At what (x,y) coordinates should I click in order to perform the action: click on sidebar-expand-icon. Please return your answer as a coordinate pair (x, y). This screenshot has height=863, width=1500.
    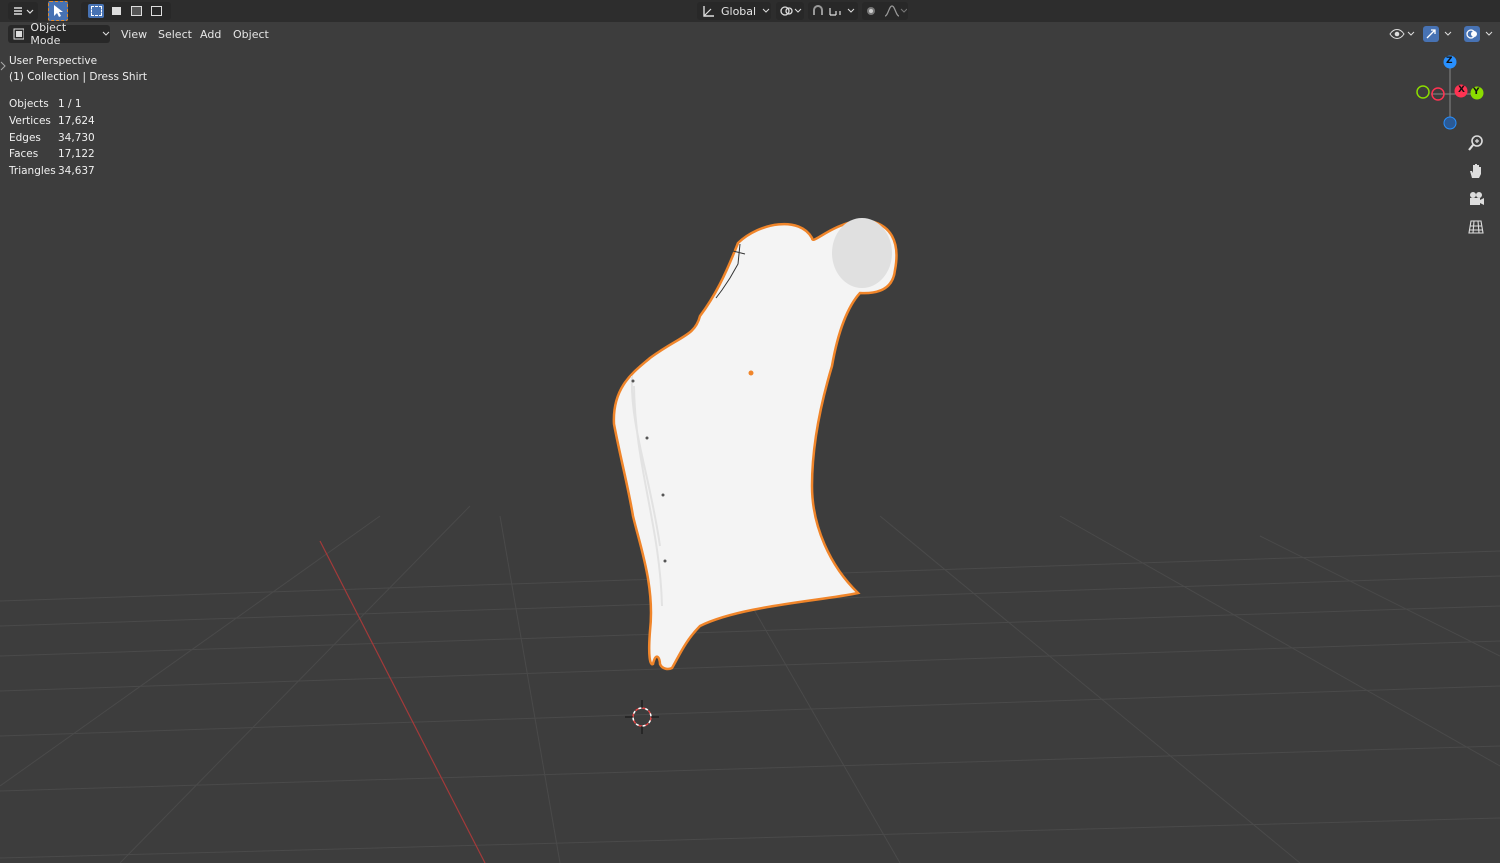
    Looking at the image, I should click on (3, 66).